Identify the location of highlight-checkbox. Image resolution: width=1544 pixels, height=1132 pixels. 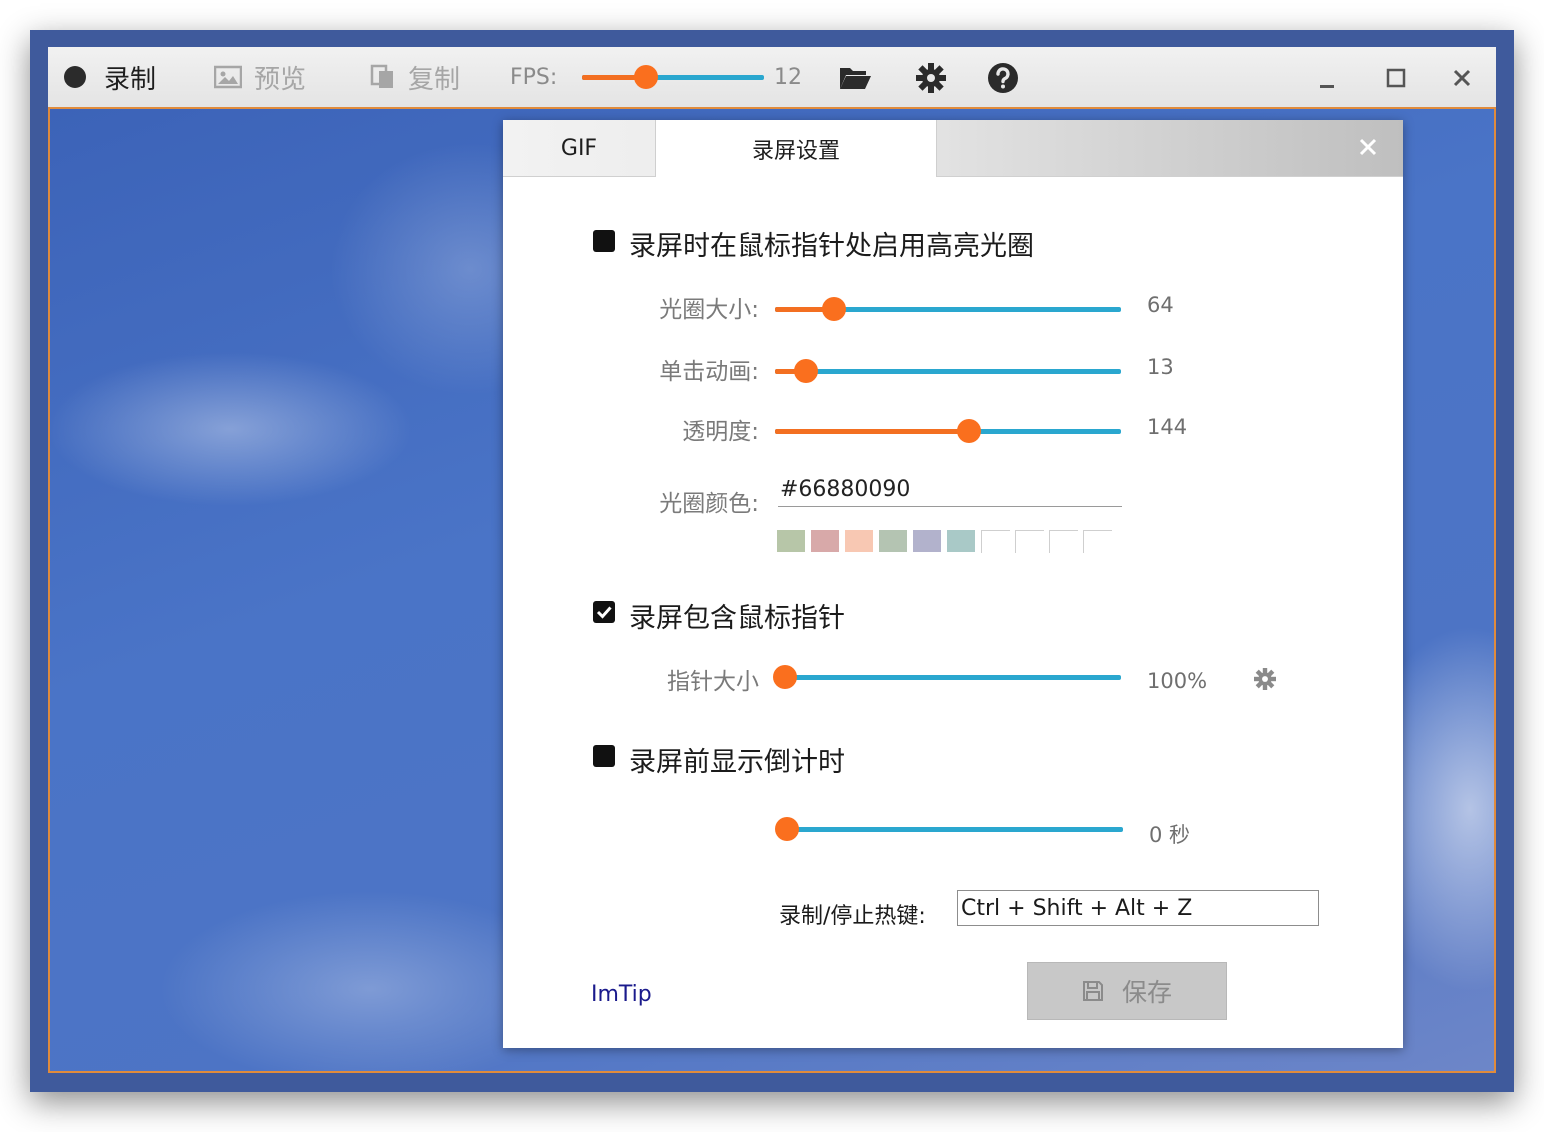
(604, 241).